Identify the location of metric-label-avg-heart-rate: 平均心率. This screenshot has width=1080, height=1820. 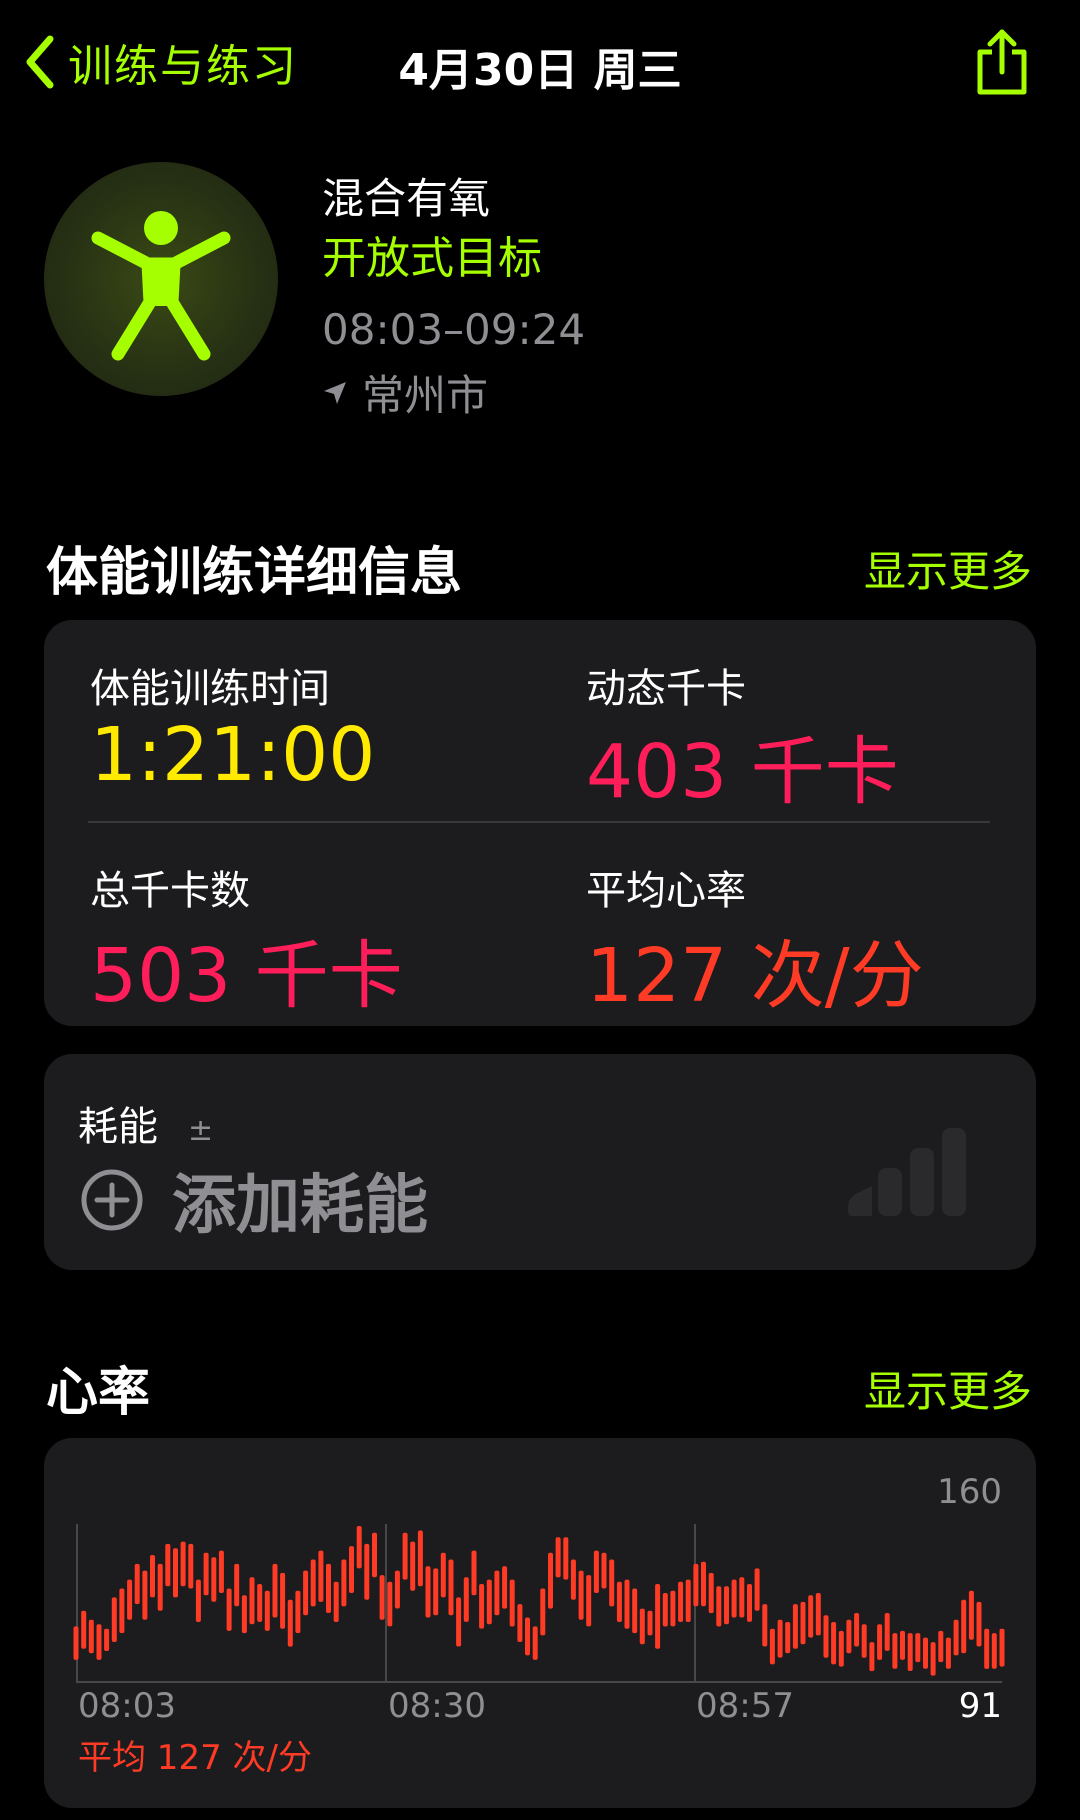
(666, 891).